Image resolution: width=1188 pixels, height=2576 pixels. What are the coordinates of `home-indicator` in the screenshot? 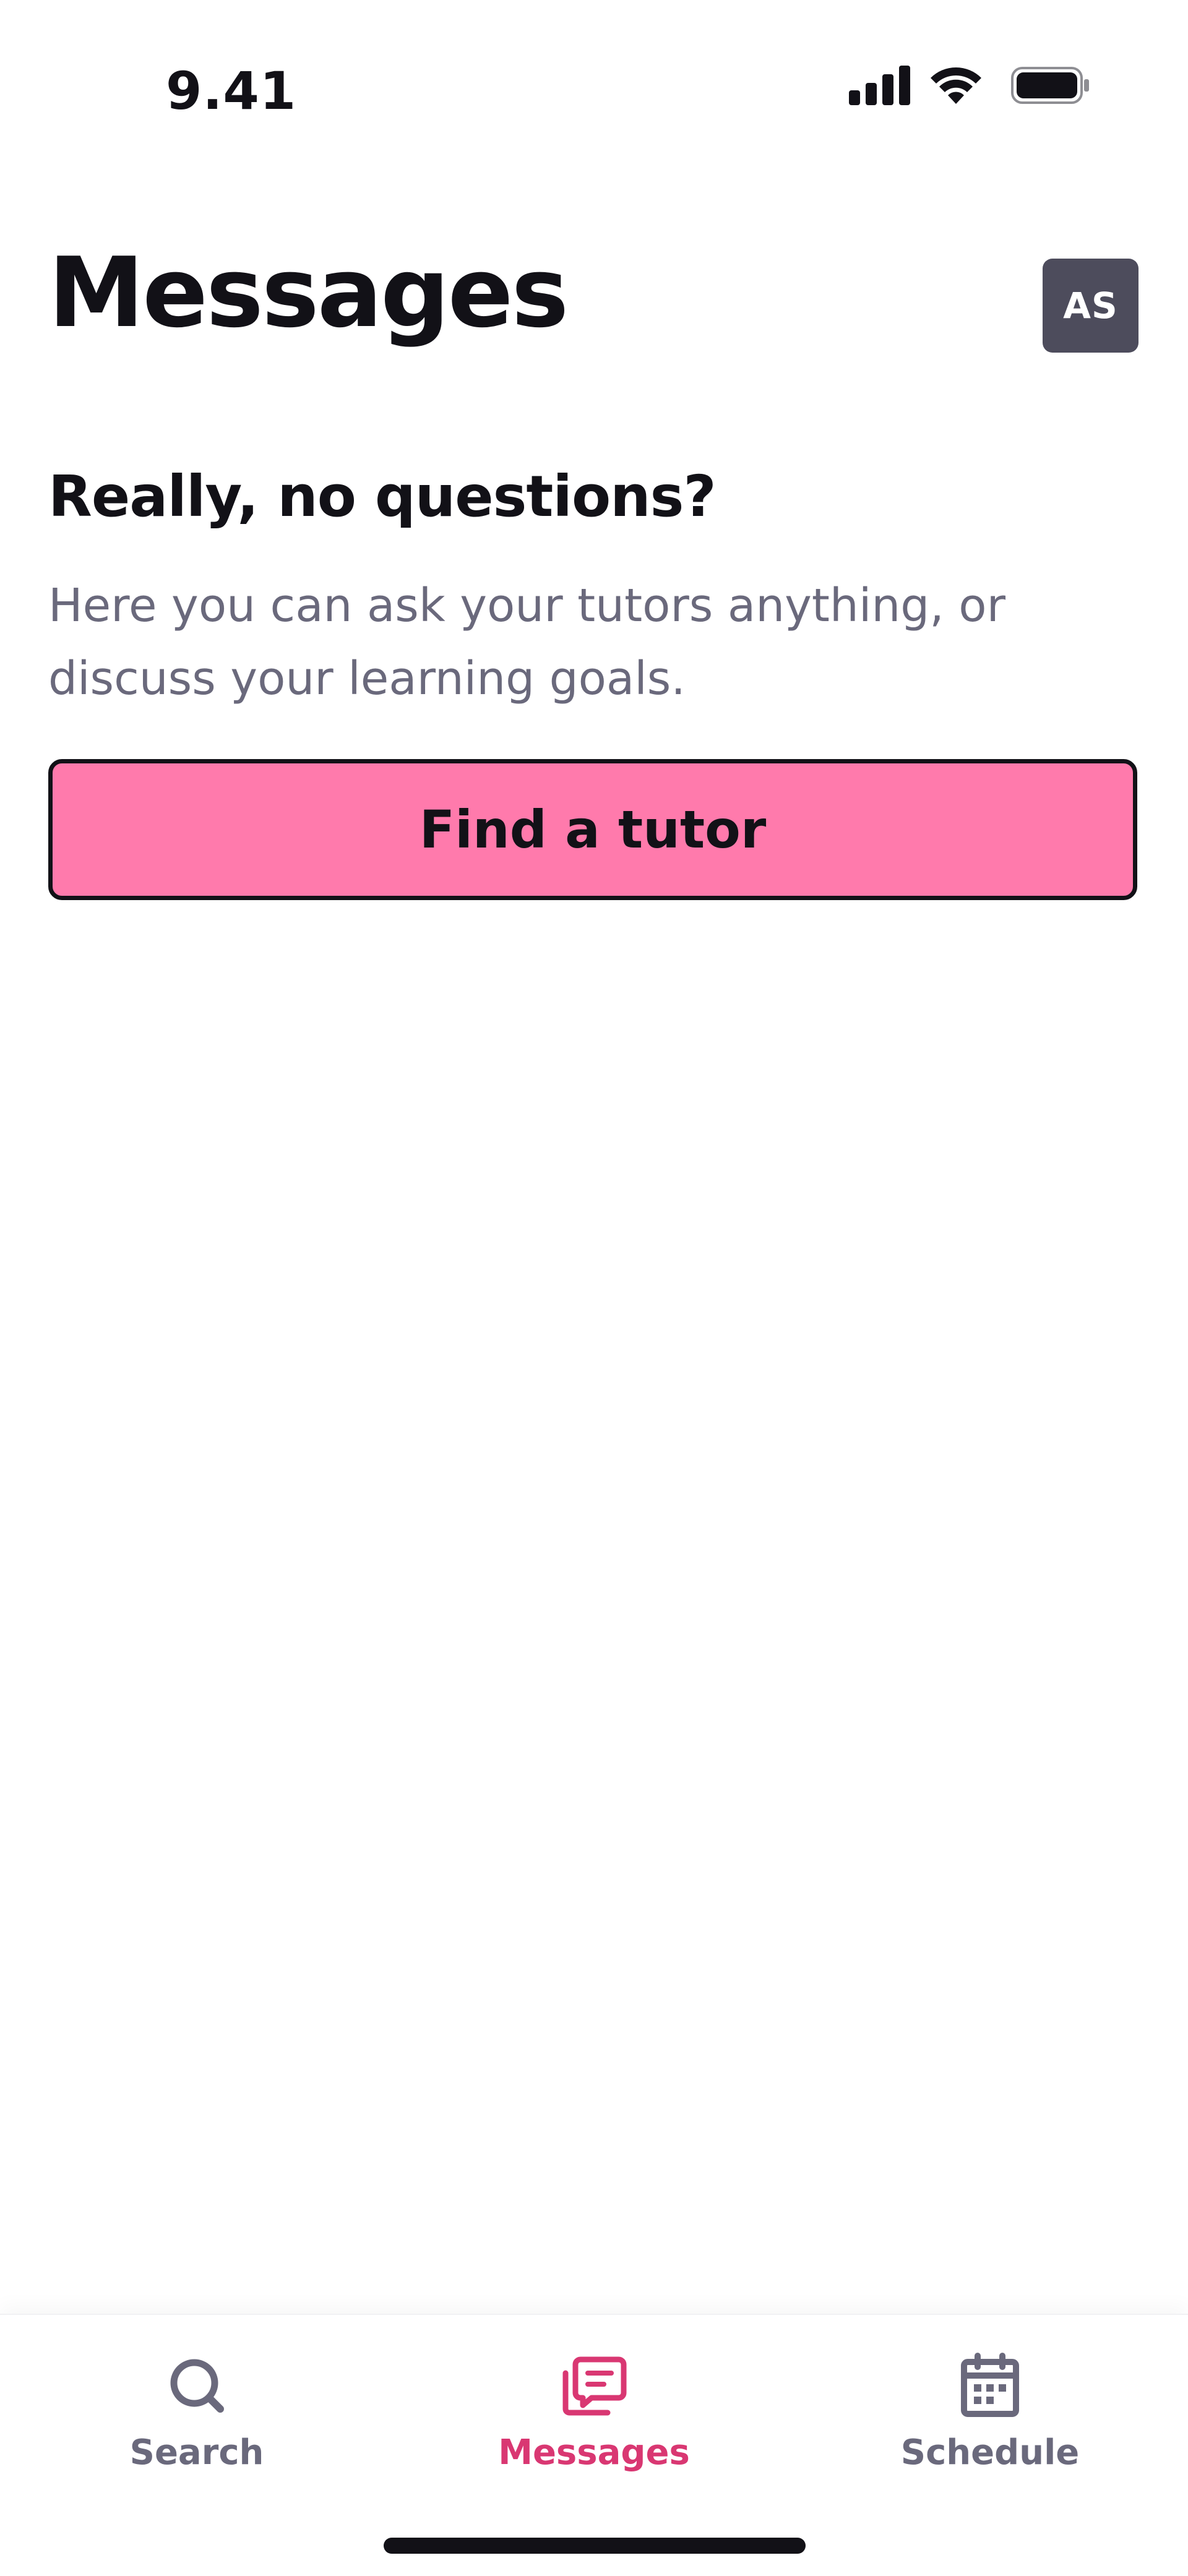 It's located at (595, 2546).